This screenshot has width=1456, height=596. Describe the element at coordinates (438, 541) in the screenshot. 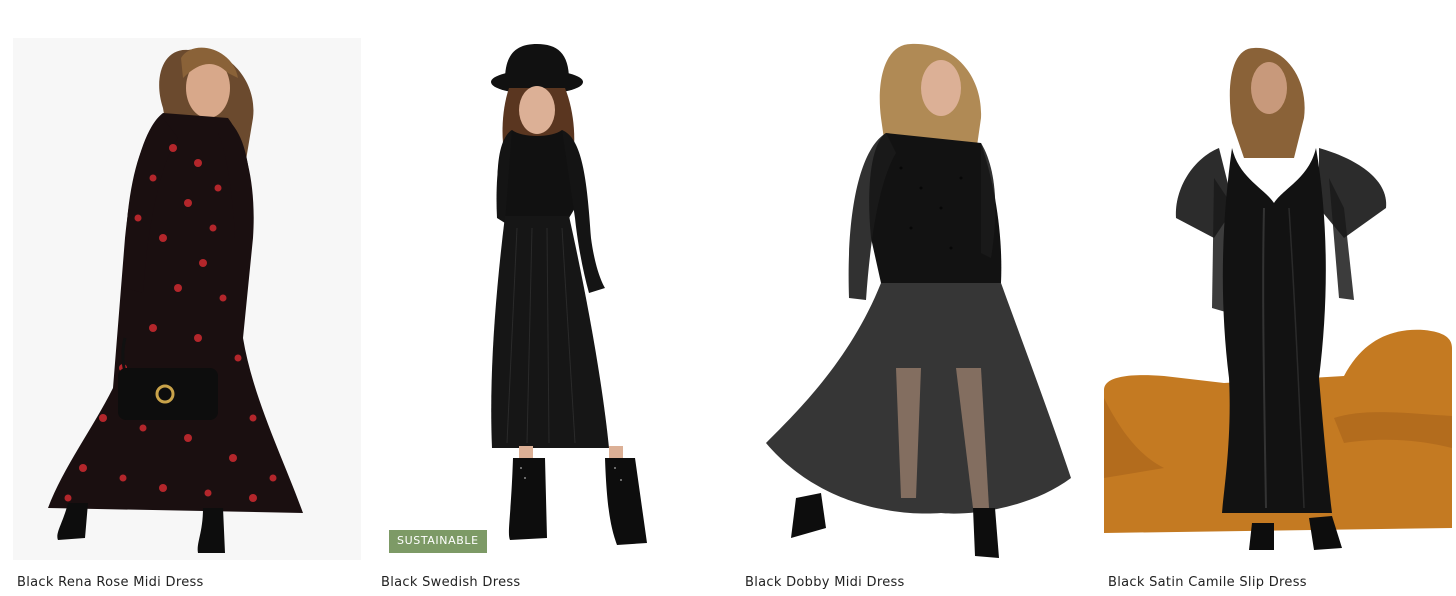

I see `product-badge: SUSTAINABLE` at that location.